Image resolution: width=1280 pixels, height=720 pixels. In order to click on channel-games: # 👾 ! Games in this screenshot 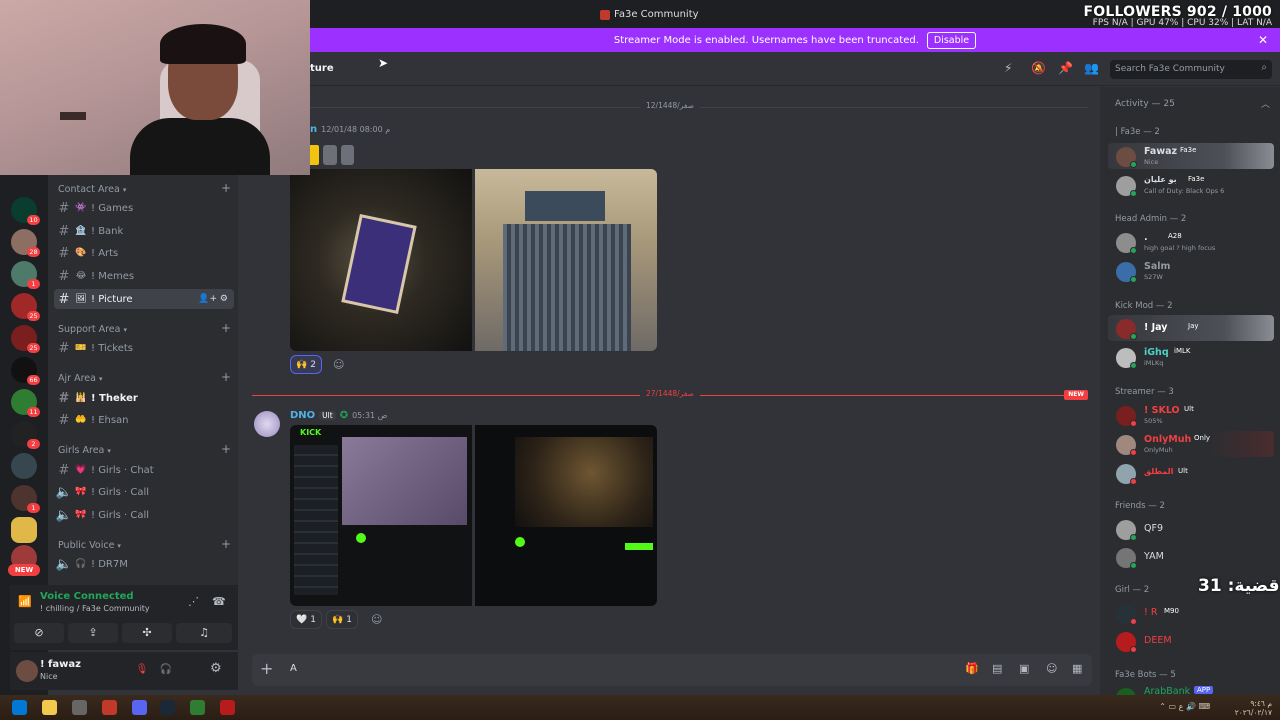, I will do `click(144, 208)`.